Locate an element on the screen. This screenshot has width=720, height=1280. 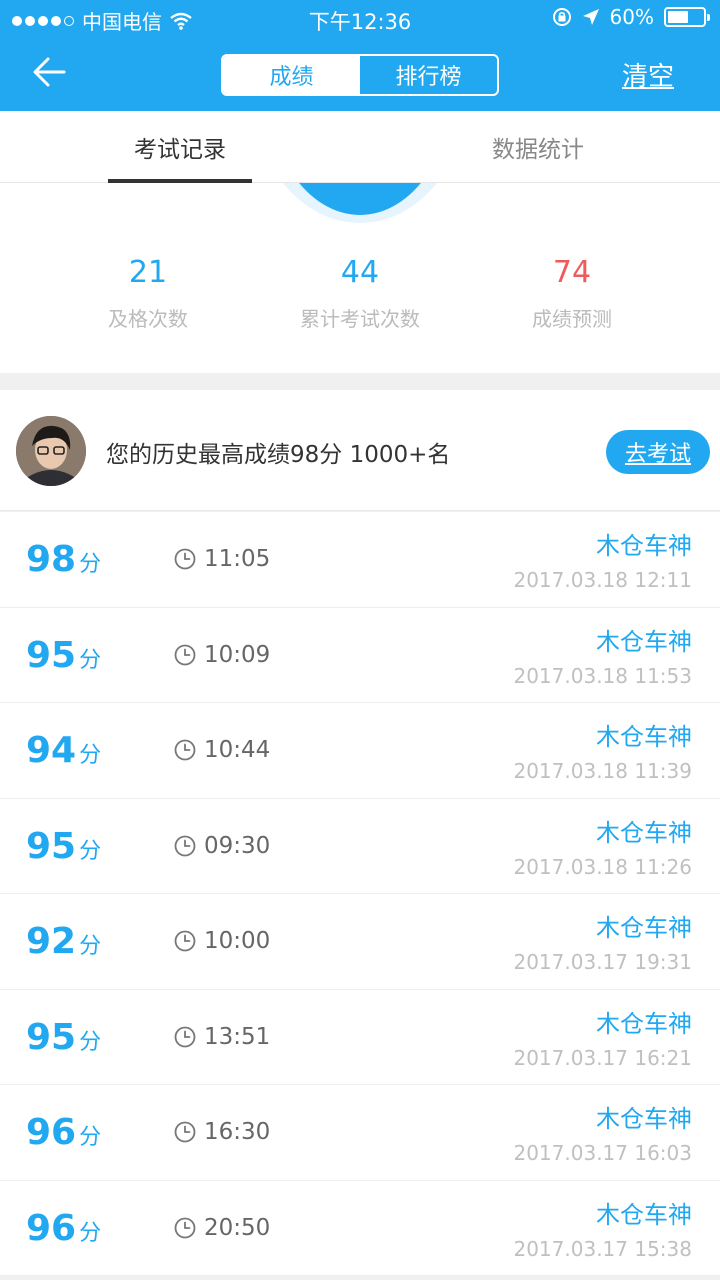
nav-bar: 成绩 排行榜 清空 is located at coordinates (360, 74).